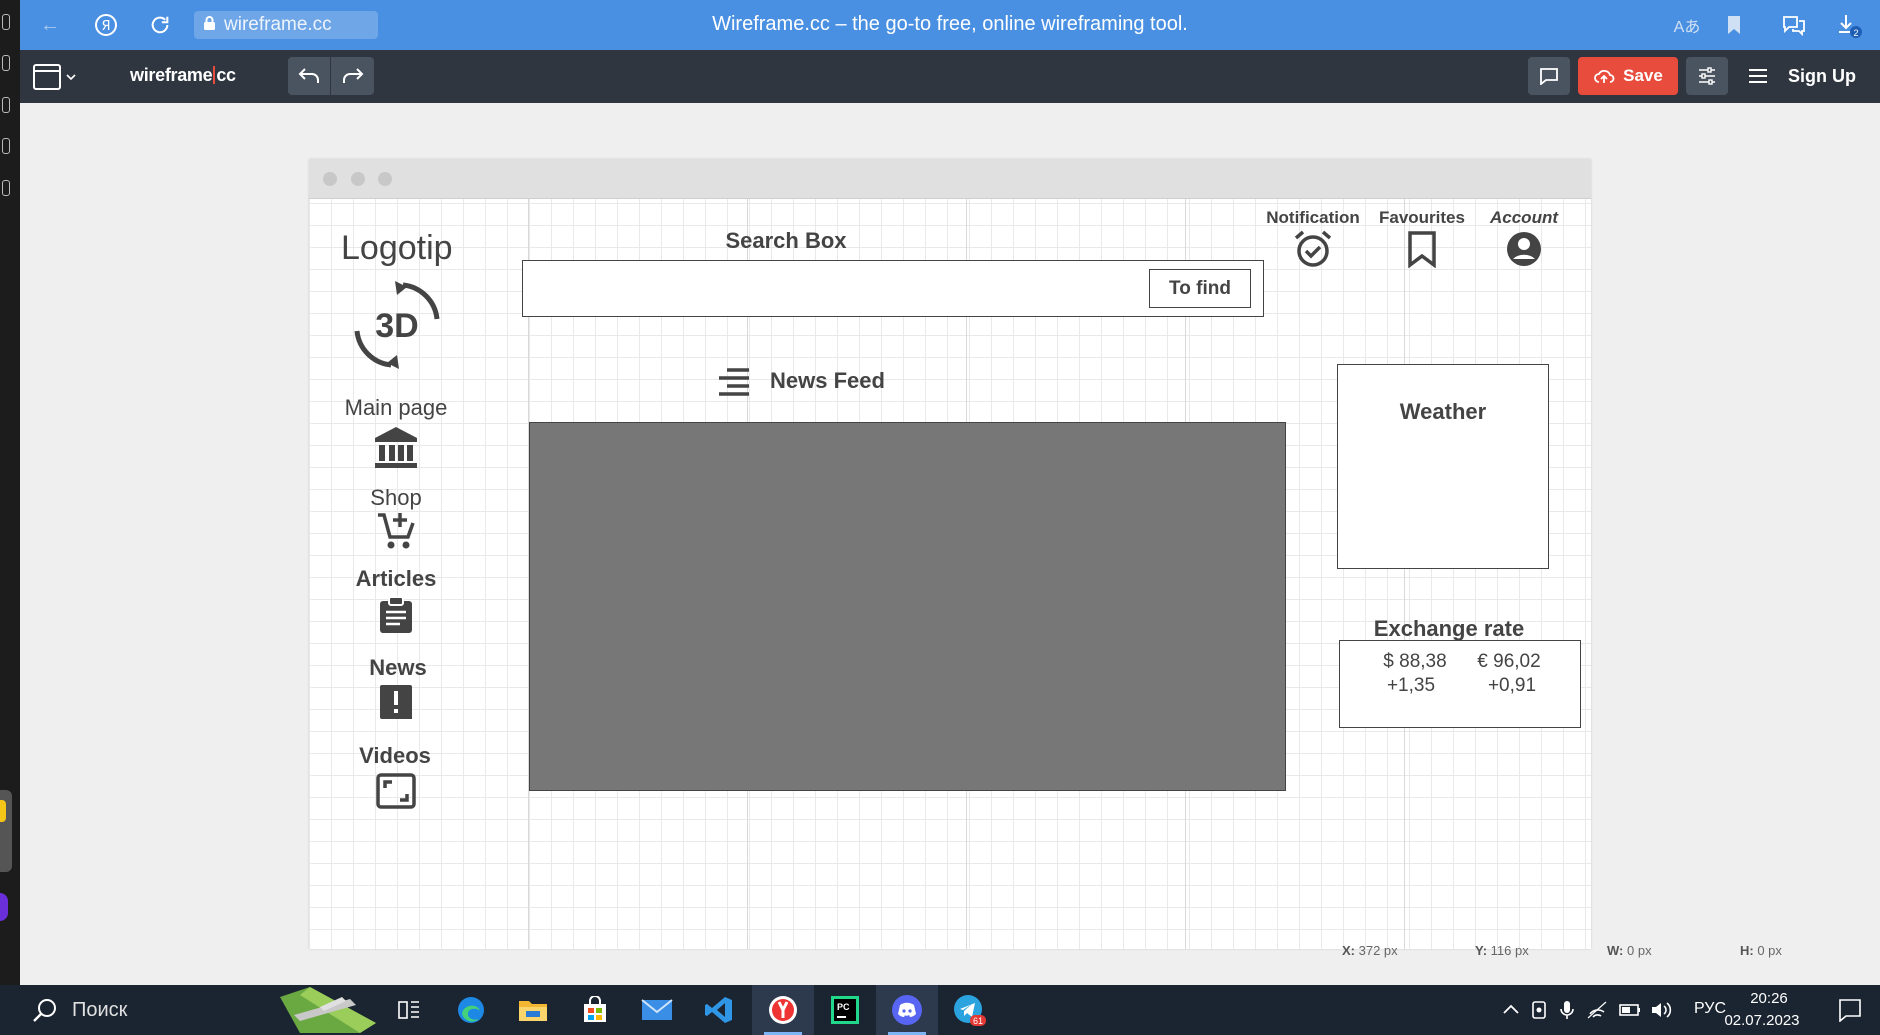 This screenshot has height=1035, width=1880. I want to click on undo-button, so click(309, 76).